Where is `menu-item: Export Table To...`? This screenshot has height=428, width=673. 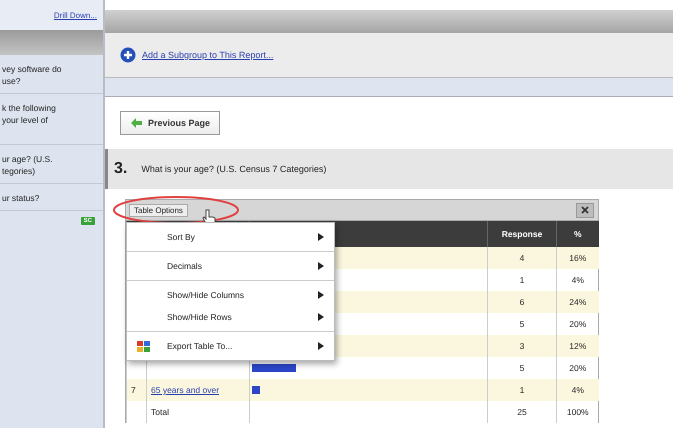
menu-item: Export Table To... is located at coordinates (230, 346).